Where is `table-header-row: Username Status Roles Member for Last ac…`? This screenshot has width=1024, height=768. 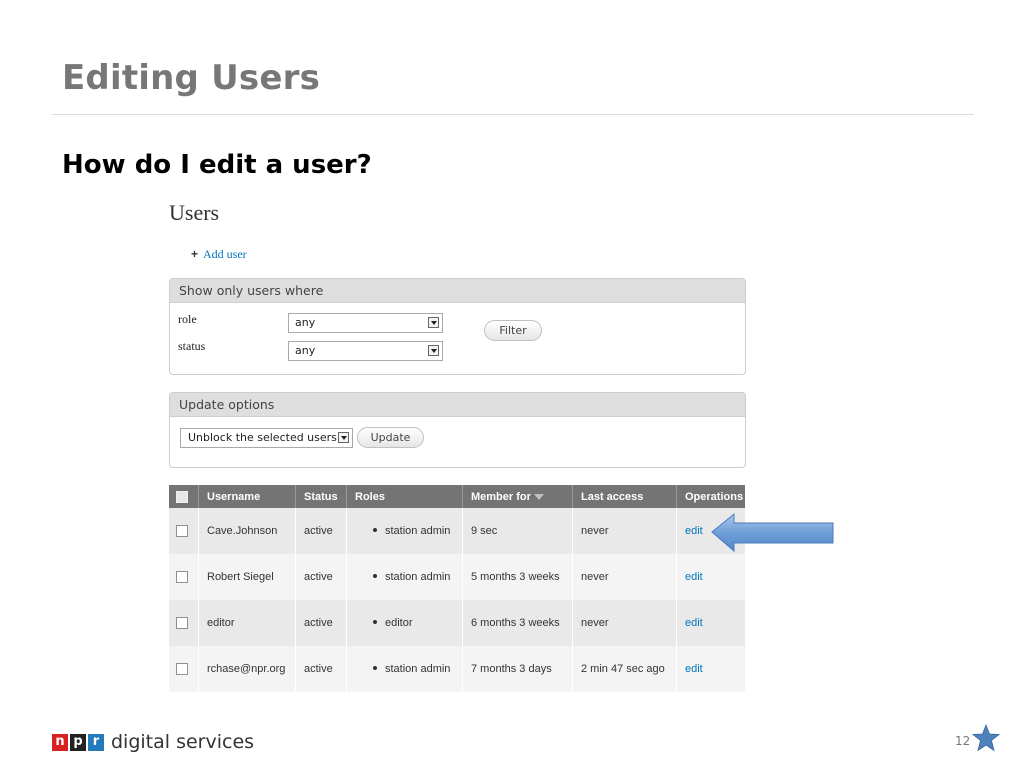
table-header-row: Username Status Roles Member for Last ac… is located at coordinates (457, 496).